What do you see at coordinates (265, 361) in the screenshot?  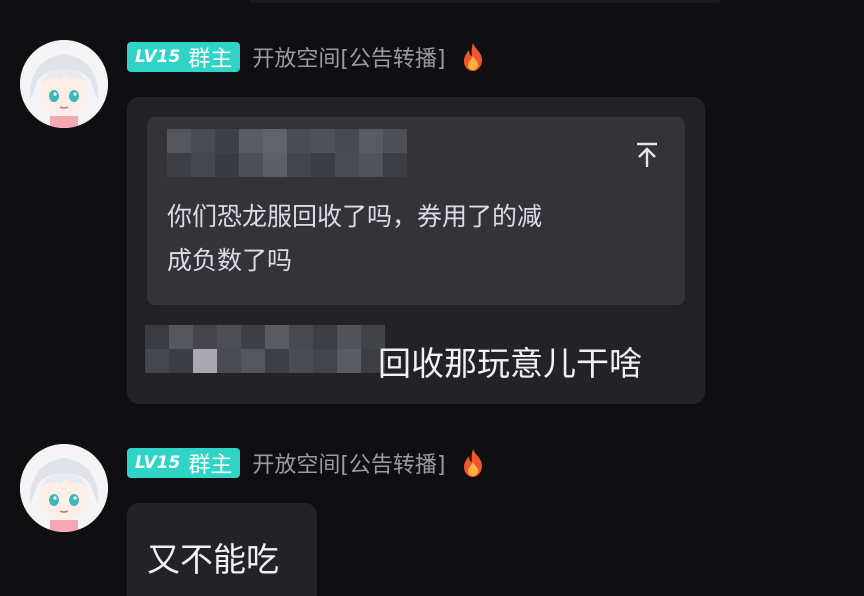 I see `blurred-mention-row2` at bounding box center [265, 361].